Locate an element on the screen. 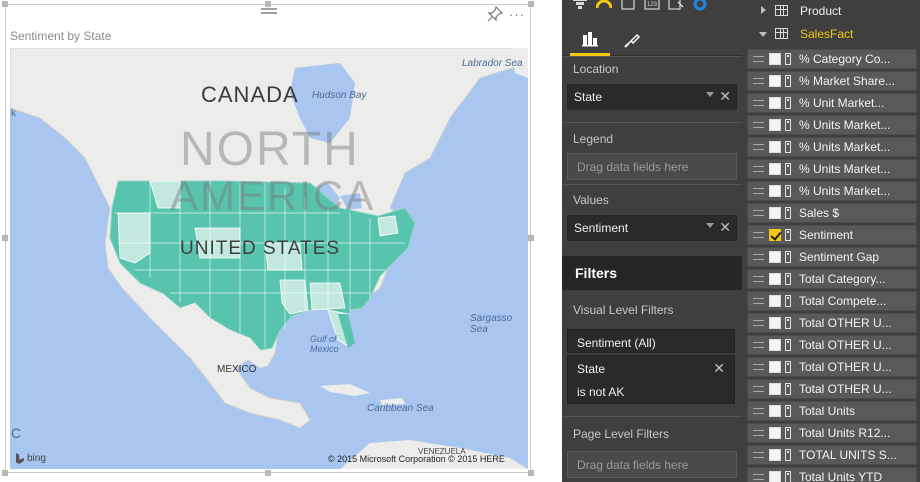 Image resolution: width=920 pixels, height=482 pixels. resize-handle-bottom-right is located at coordinates (531, 473).